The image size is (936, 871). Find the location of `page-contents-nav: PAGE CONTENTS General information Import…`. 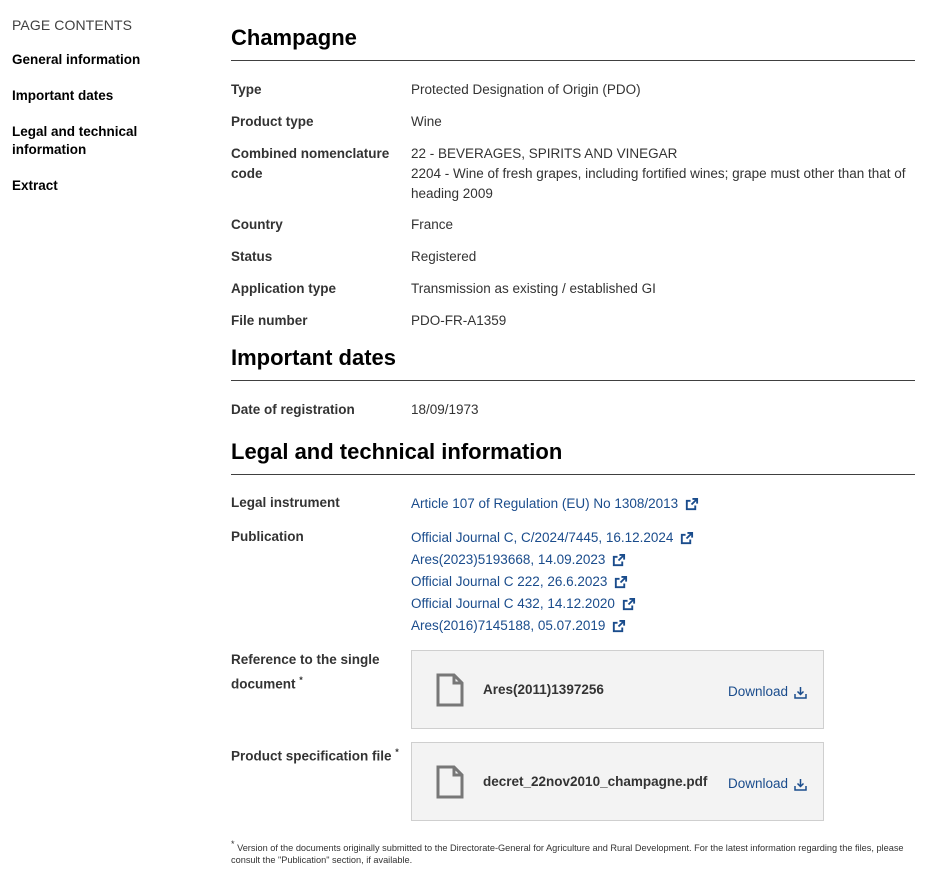

page-contents-nav: PAGE CONTENTS General information Import… is located at coordinates (112, 115).